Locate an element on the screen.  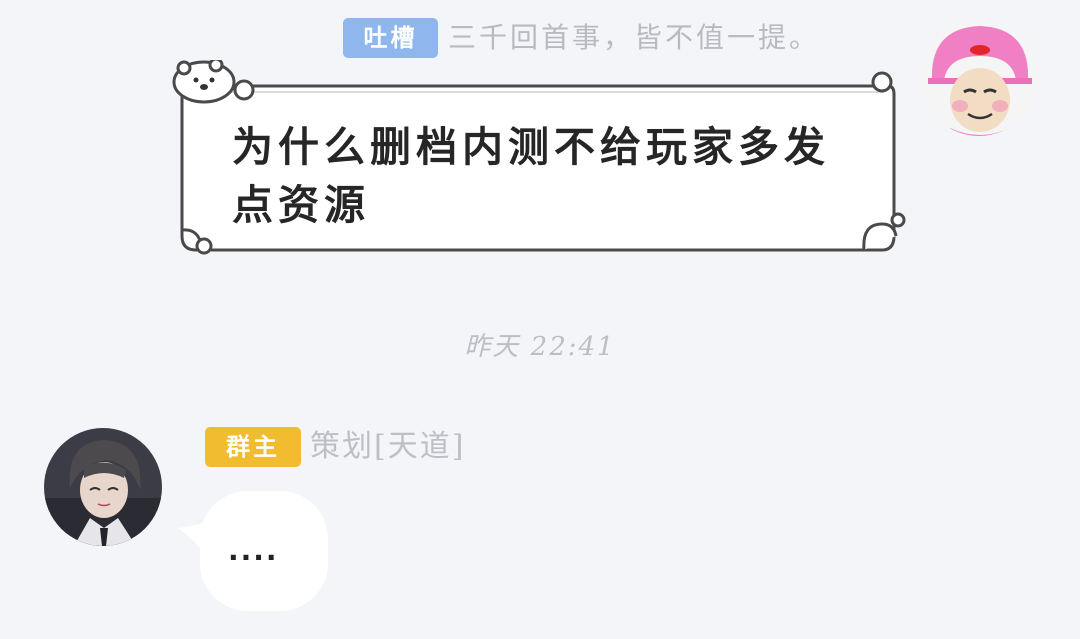
user-avatar-left is located at coordinates (103, 487).